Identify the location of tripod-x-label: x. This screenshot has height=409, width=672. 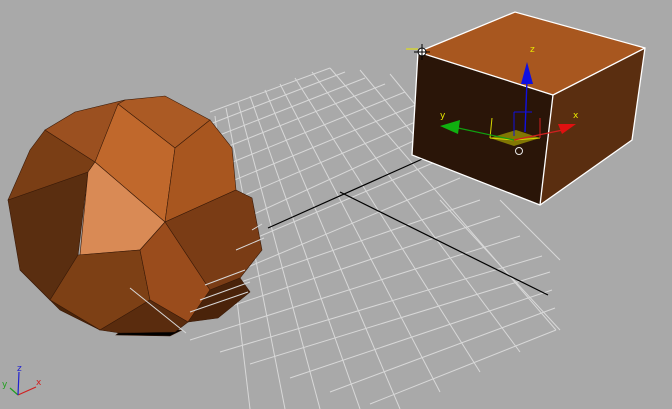
(39, 383).